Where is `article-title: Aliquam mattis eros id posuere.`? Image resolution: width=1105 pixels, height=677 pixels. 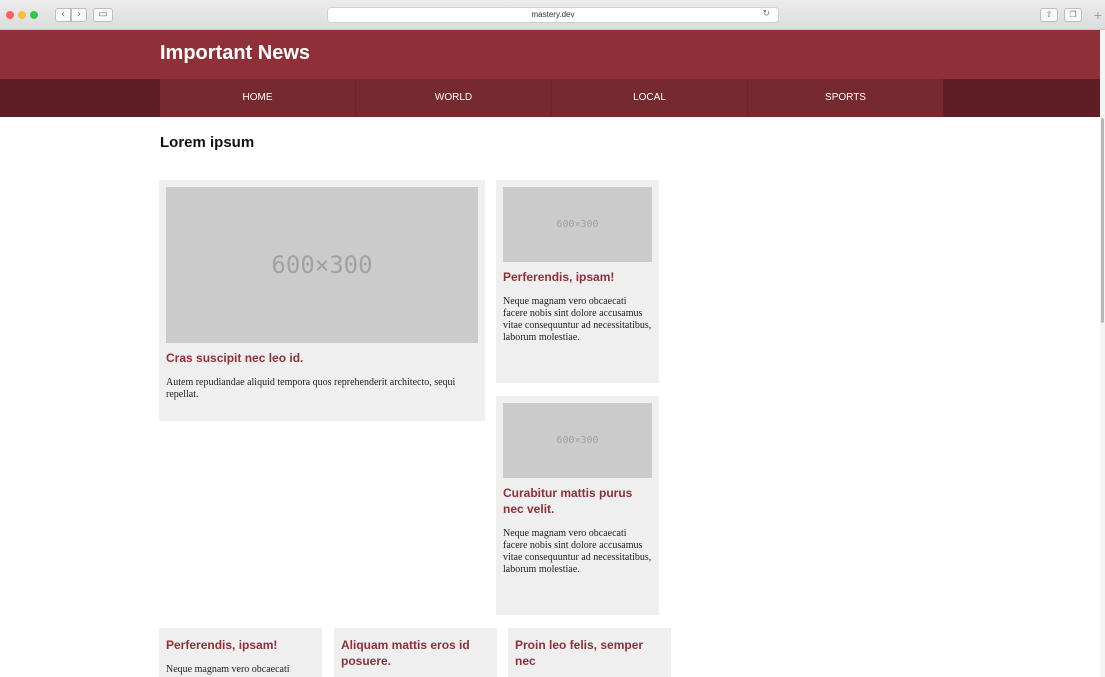
article-title: Aliquam mattis eros id posuere. is located at coordinates (415, 653).